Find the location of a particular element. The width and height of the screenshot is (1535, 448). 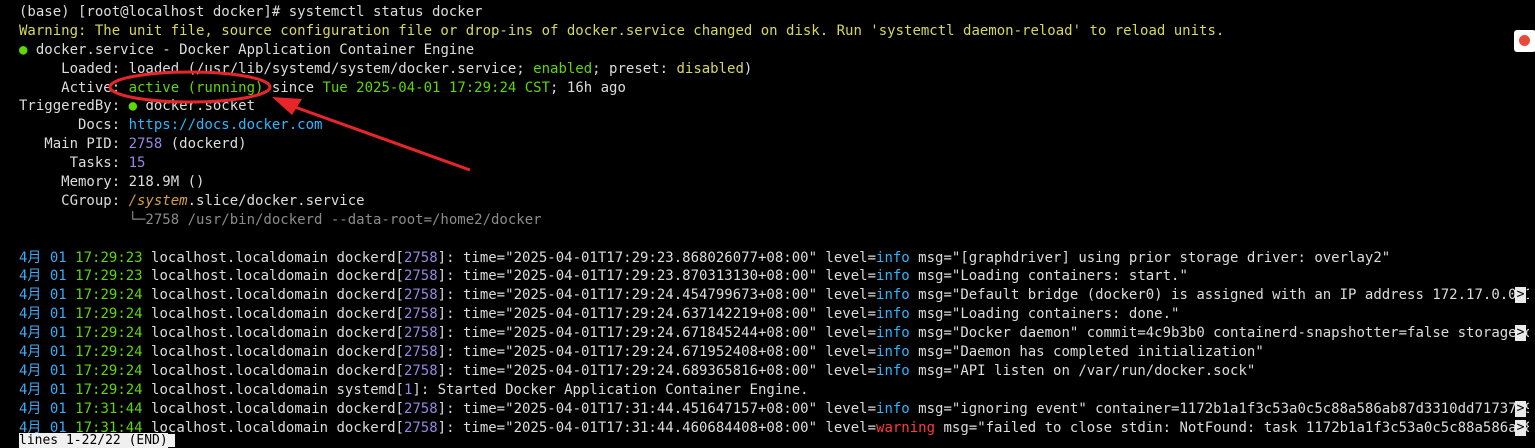

pager-status: lines 1-22/22 (END) is located at coordinates (93, 440).